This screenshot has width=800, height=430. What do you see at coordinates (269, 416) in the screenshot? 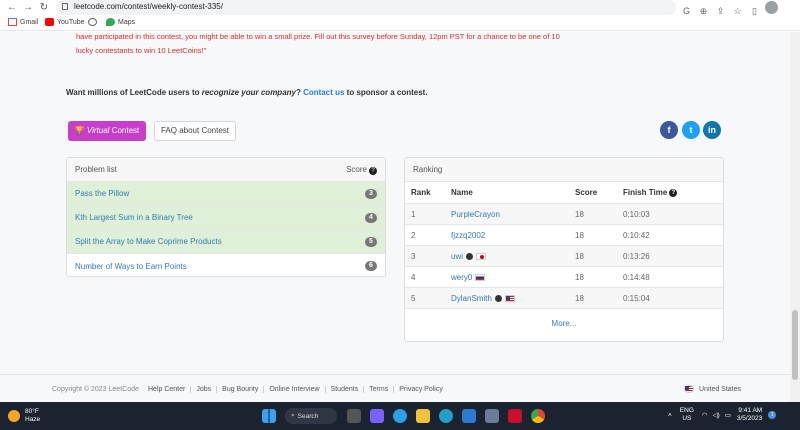
I see `start-icon` at bounding box center [269, 416].